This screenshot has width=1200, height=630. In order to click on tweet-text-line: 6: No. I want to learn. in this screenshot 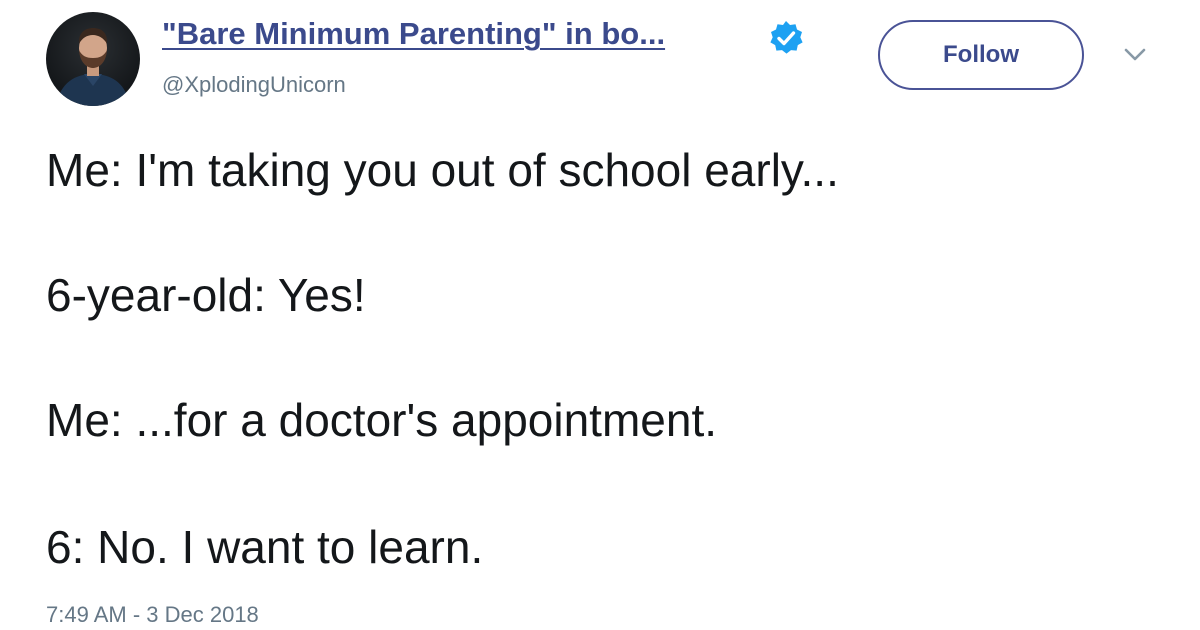, I will do `click(265, 547)`.